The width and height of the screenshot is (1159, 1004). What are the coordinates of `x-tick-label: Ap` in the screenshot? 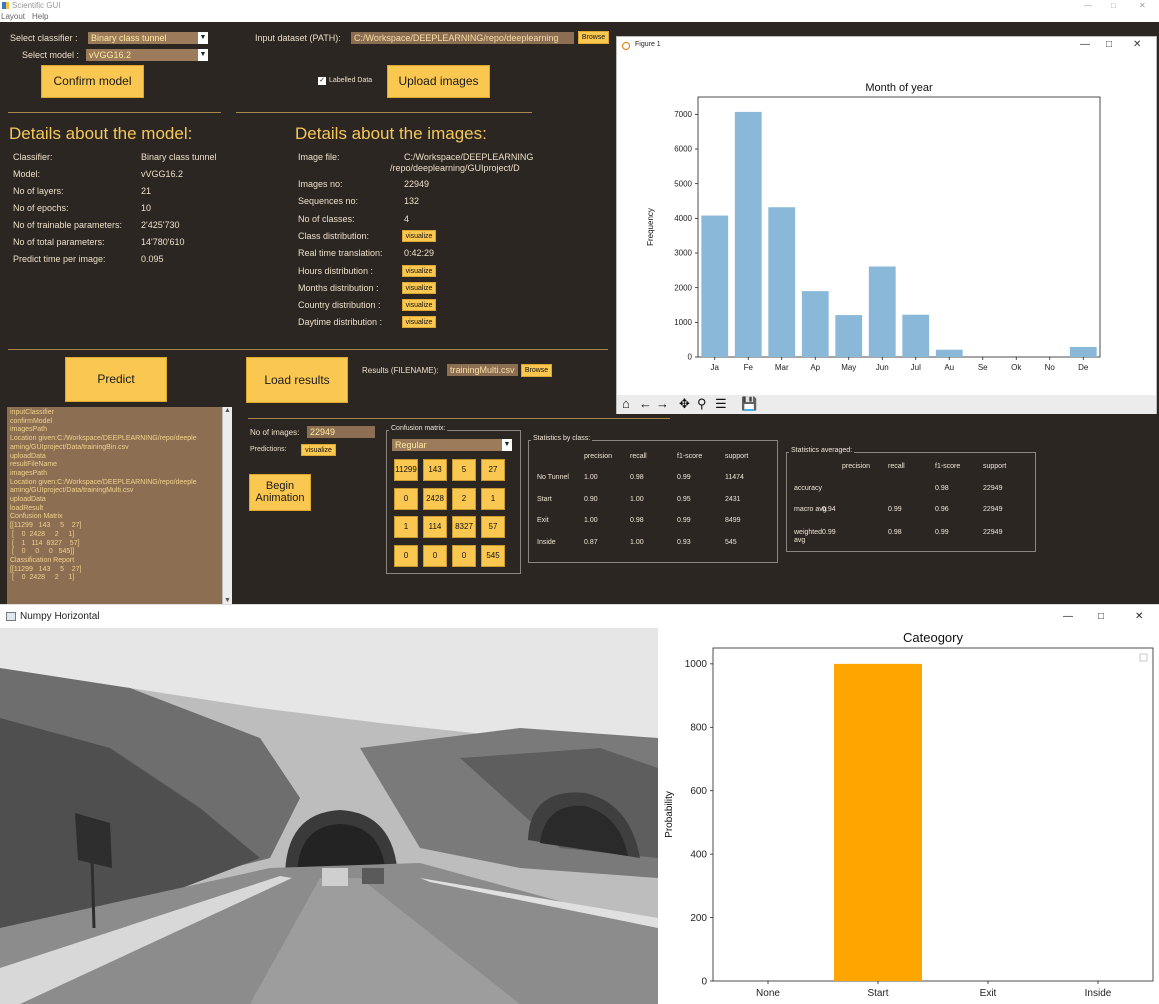 It's located at (815, 367).